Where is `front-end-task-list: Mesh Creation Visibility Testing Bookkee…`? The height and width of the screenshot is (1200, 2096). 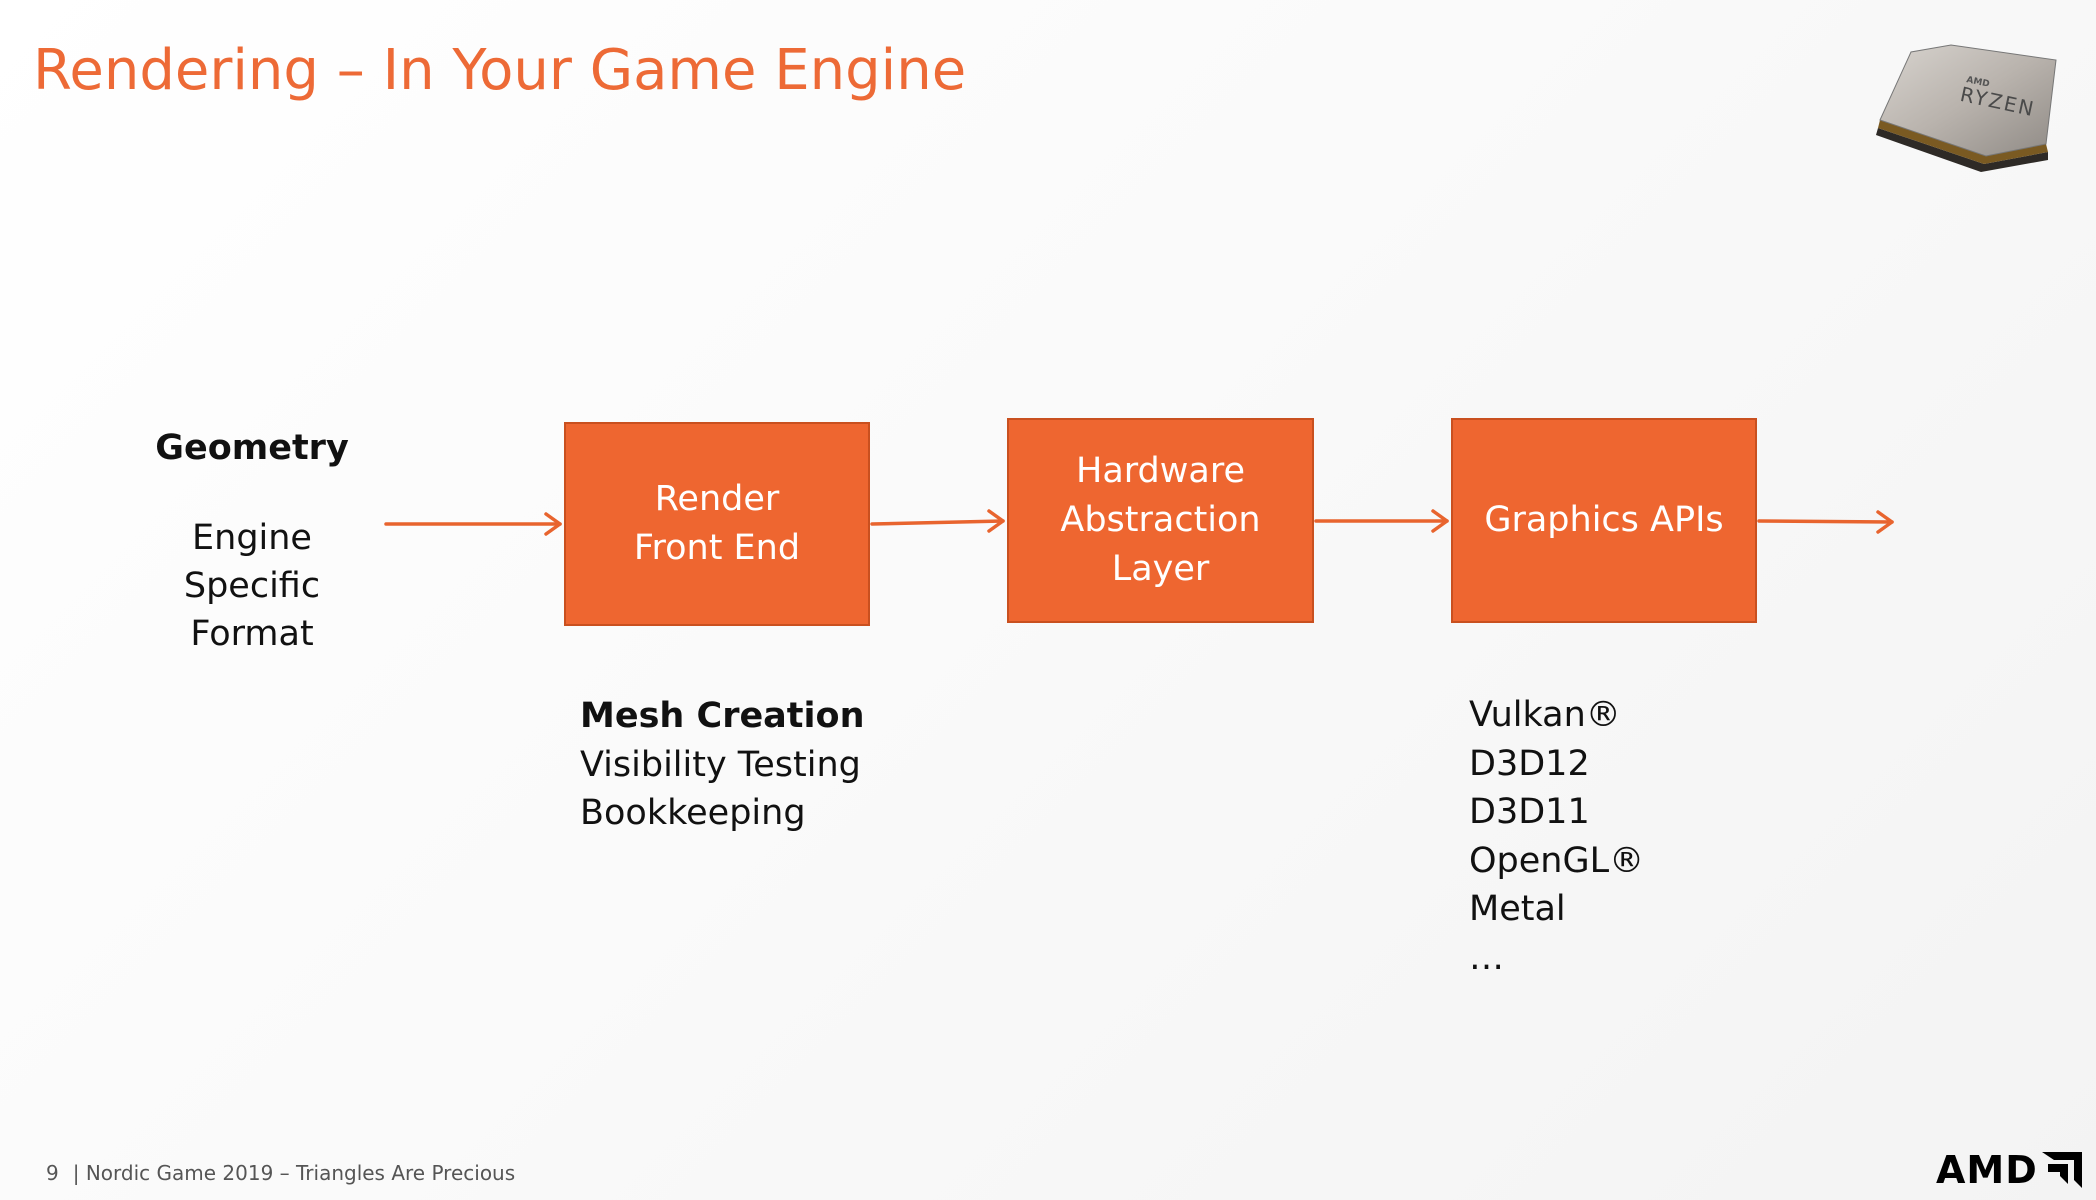
front-end-task-list: Mesh Creation Visibility Testing Bookkee… is located at coordinates (722, 765).